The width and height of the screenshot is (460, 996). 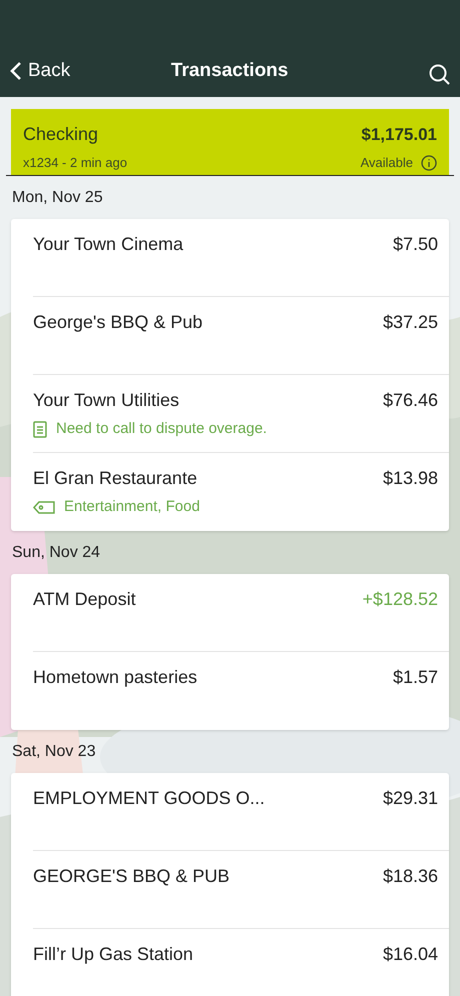 What do you see at coordinates (241, 492) in the screenshot?
I see `transaction-row: El Gran Restaurante $13.98 Entertainment, Food` at bounding box center [241, 492].